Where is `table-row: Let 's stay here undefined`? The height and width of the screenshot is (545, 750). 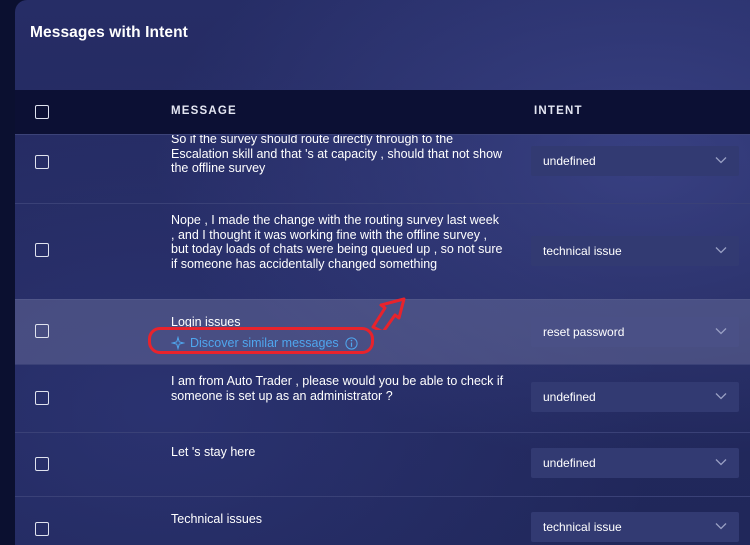
table-row: Let 's stay here undefined is located at coordinates (382, 464).